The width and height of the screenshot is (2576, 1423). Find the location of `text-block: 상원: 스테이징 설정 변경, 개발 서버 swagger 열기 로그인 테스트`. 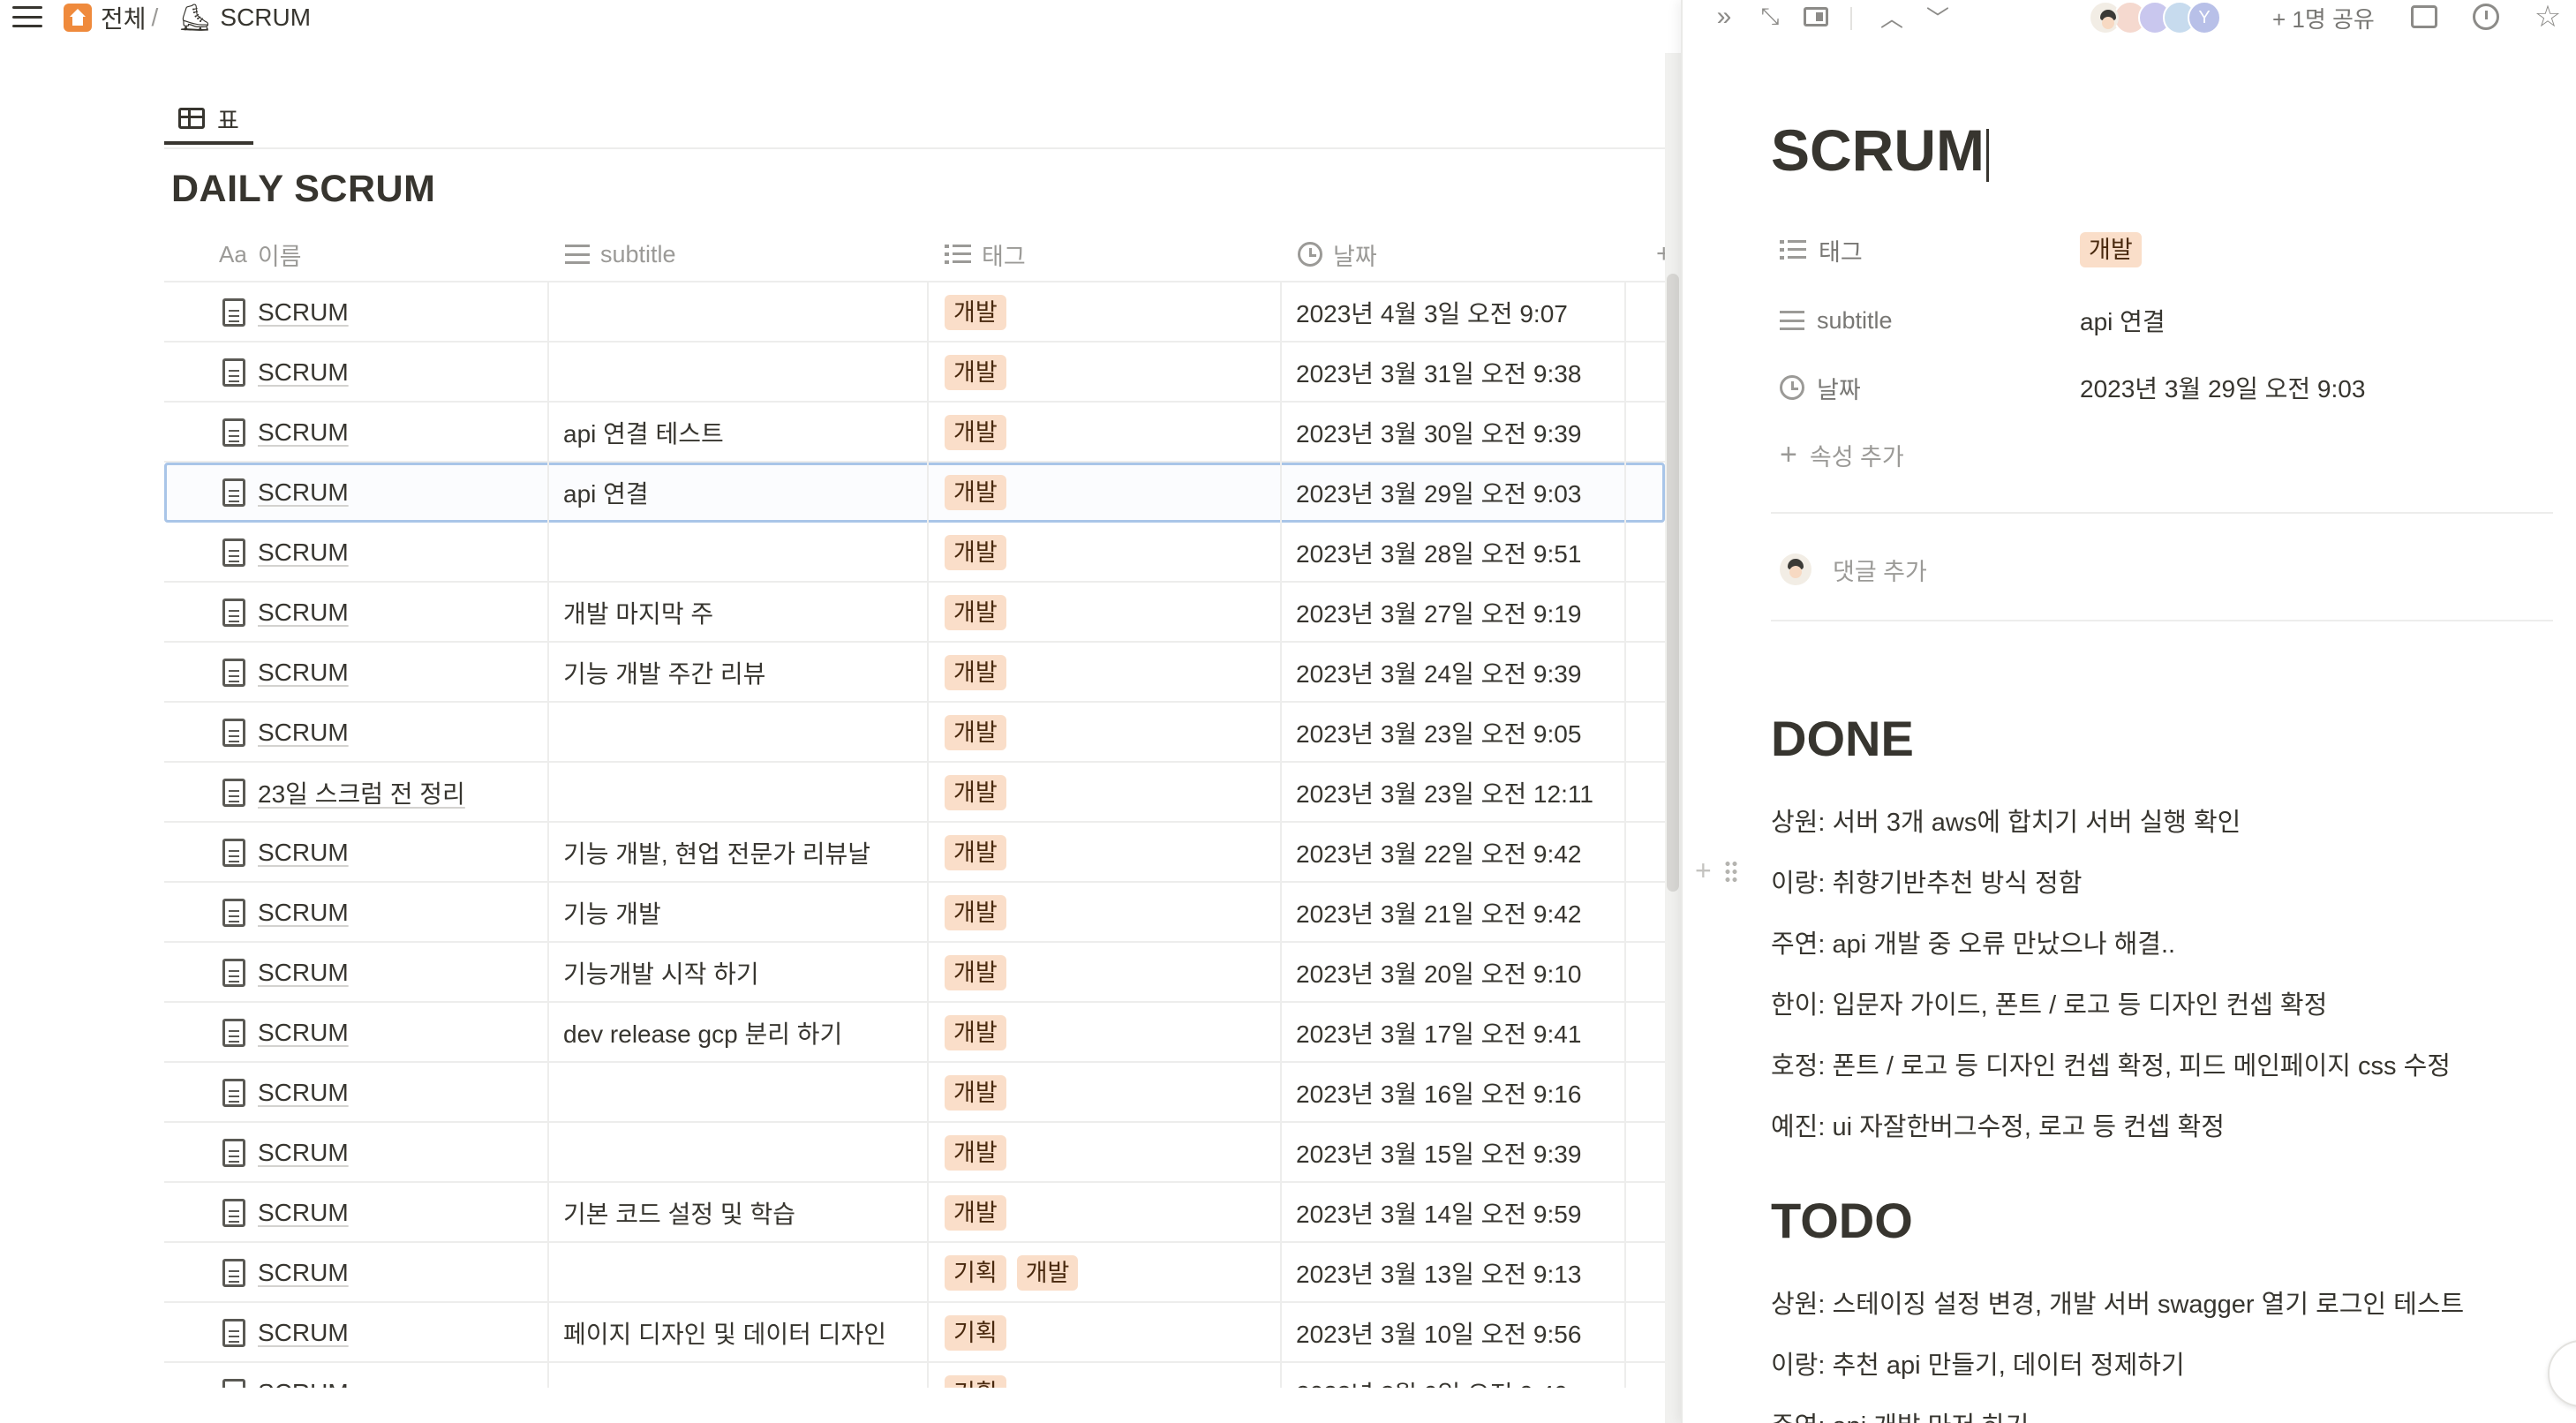

text-block: 상원: 스테이징 설정 변경, 개발 서버 swagger 열기 로그인 테스트 is located at coordinates (2118, 1302).